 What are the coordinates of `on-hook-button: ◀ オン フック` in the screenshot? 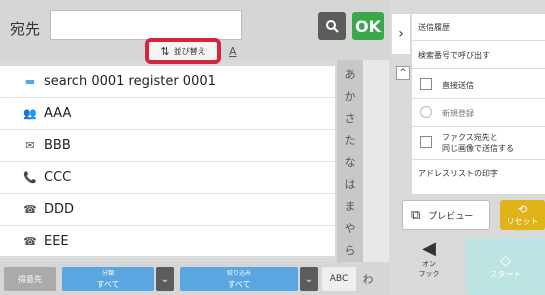 It's located at (429, 263).